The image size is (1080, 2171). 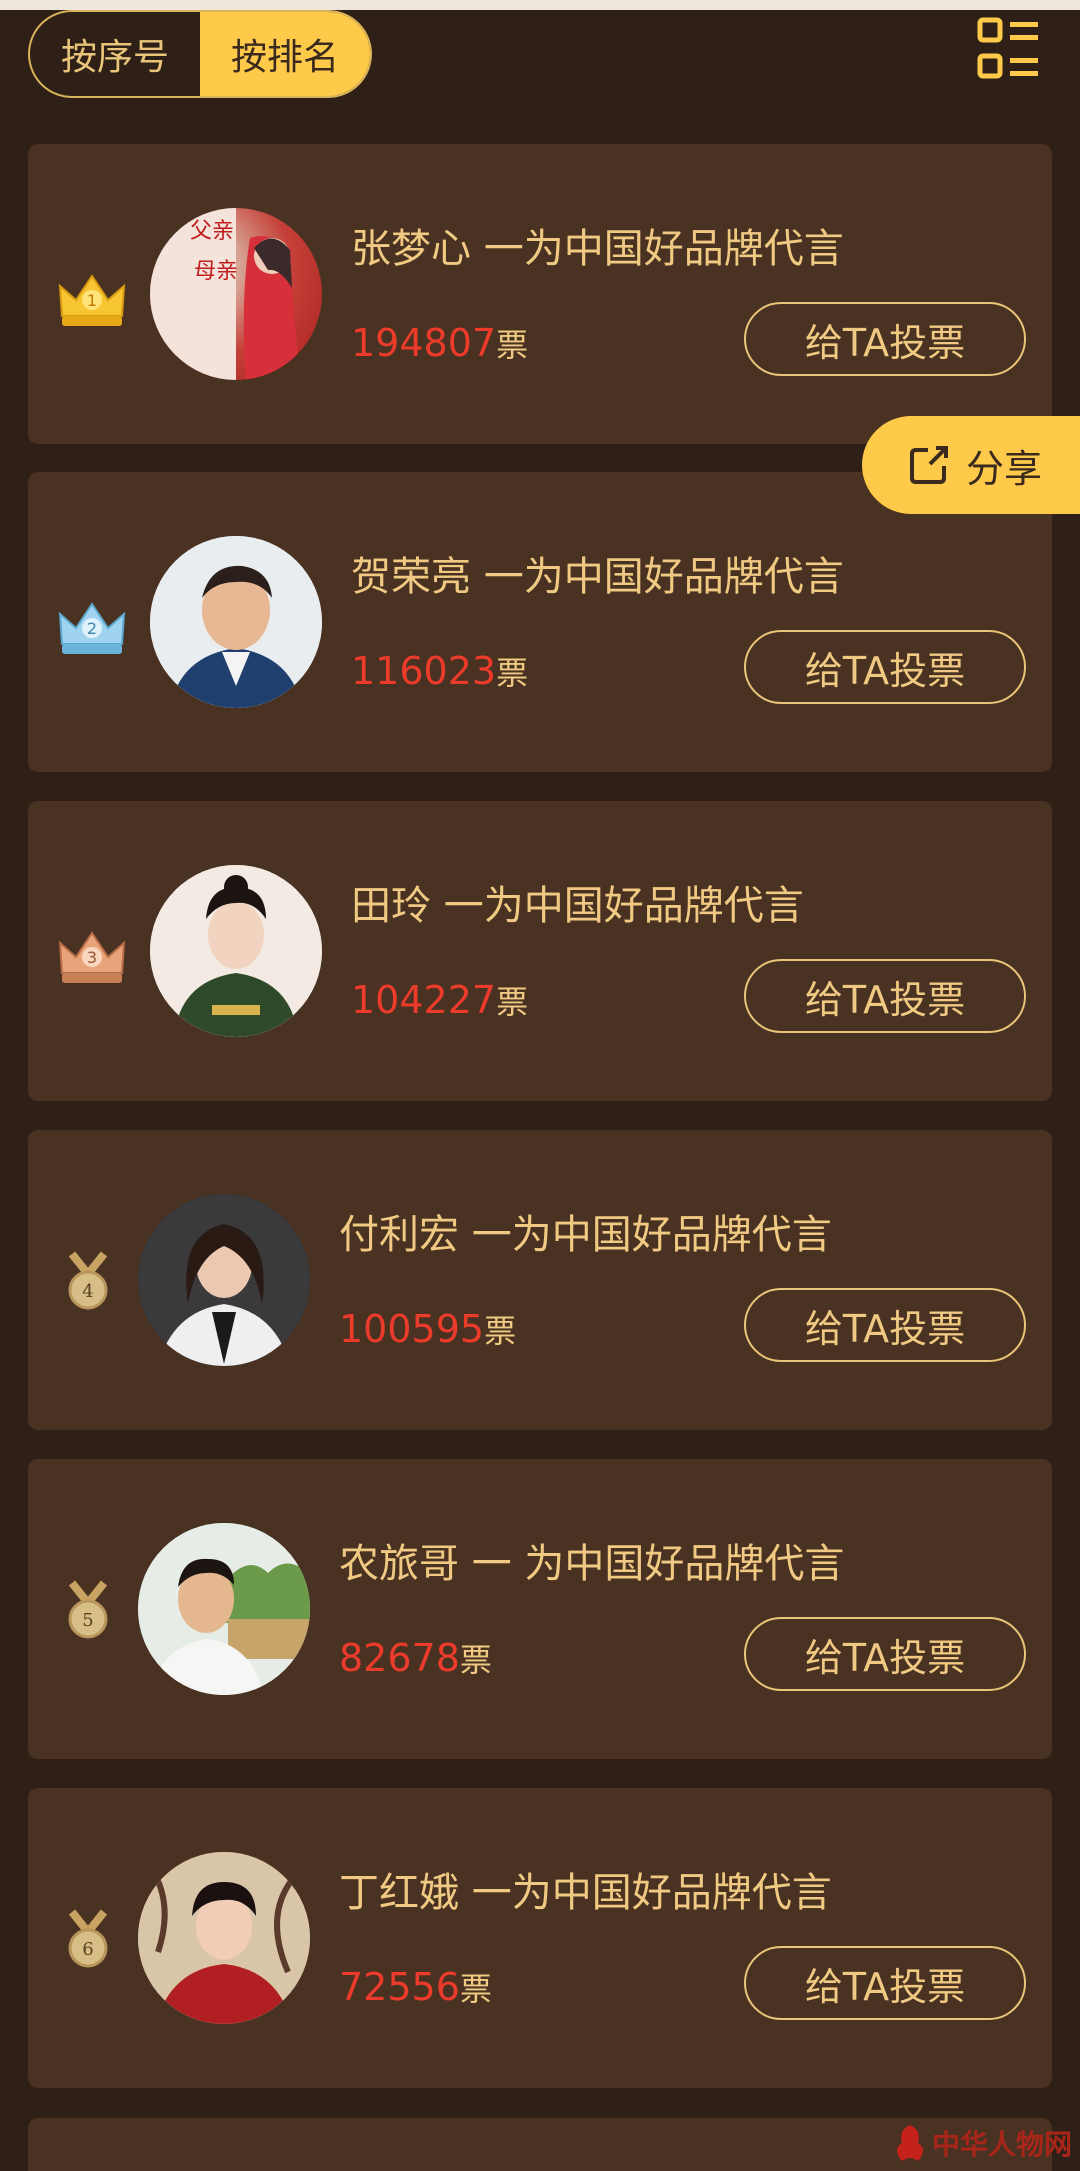 I want to click on vote-count: 116023票, so click(x=439, y=671).